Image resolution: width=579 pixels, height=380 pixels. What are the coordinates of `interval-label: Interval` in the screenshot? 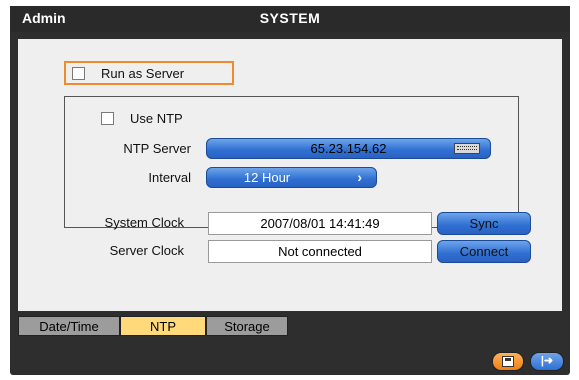 It's located at (169, 177).